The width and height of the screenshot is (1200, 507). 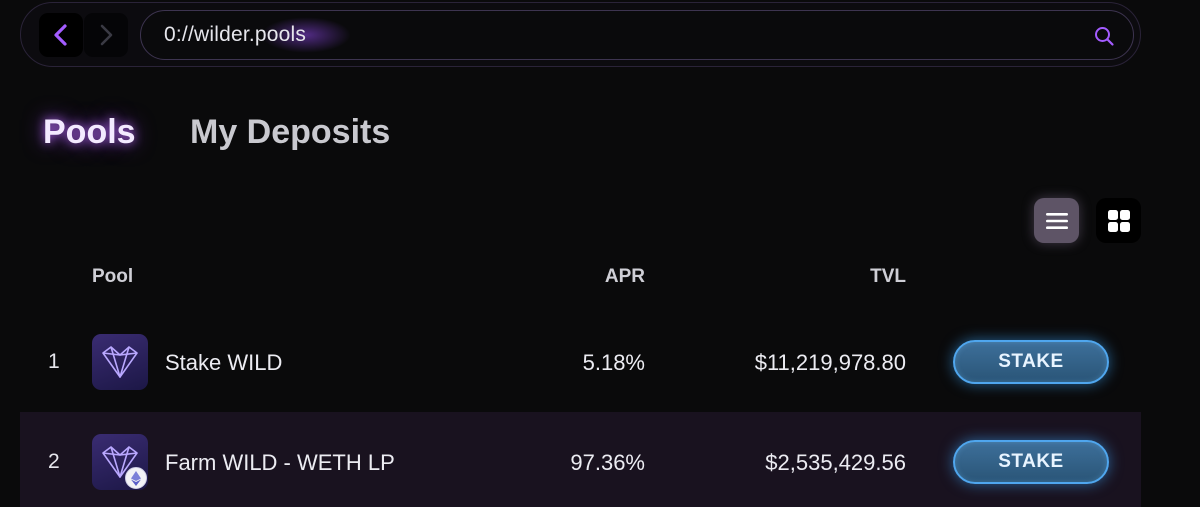 What do you see at coordinates (1104, 36) in the screenshot?
I see `search-icon` at bounding box center [1104, 36].